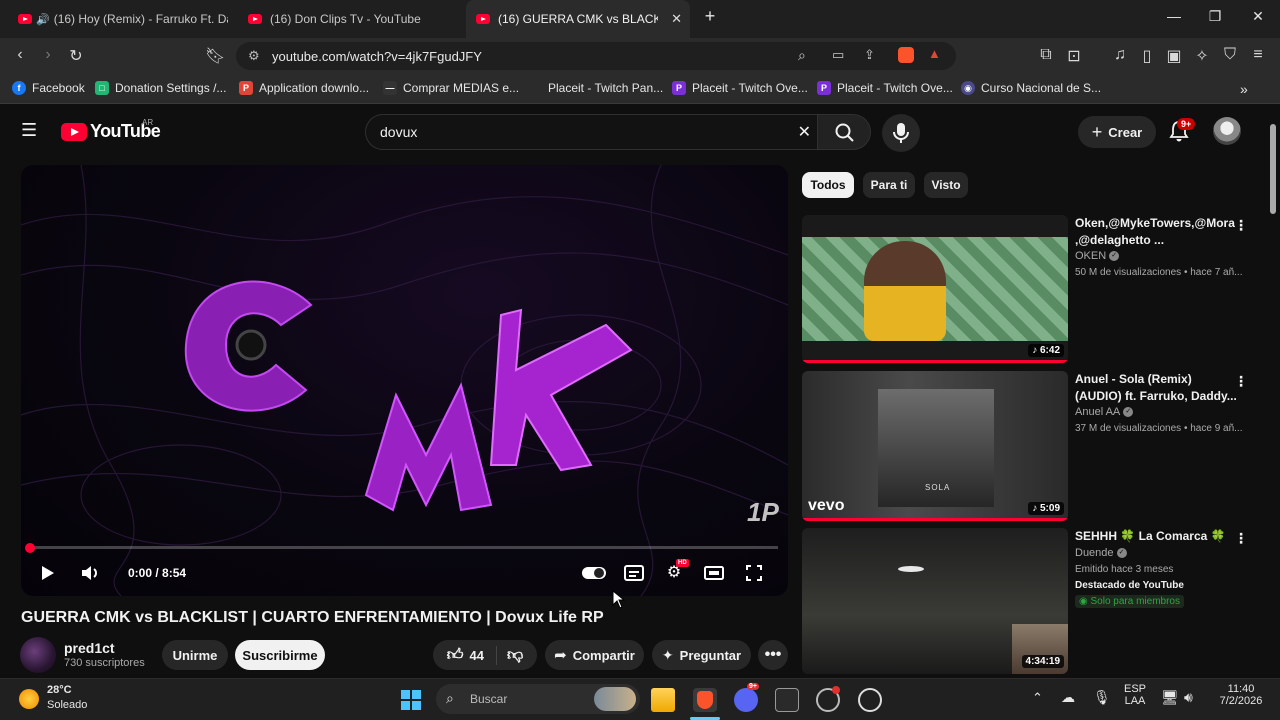  What do you see at coordinates (869, 55) in the screenshot?
I see `share-icon: ⇪` at bounding box center [869, 55].